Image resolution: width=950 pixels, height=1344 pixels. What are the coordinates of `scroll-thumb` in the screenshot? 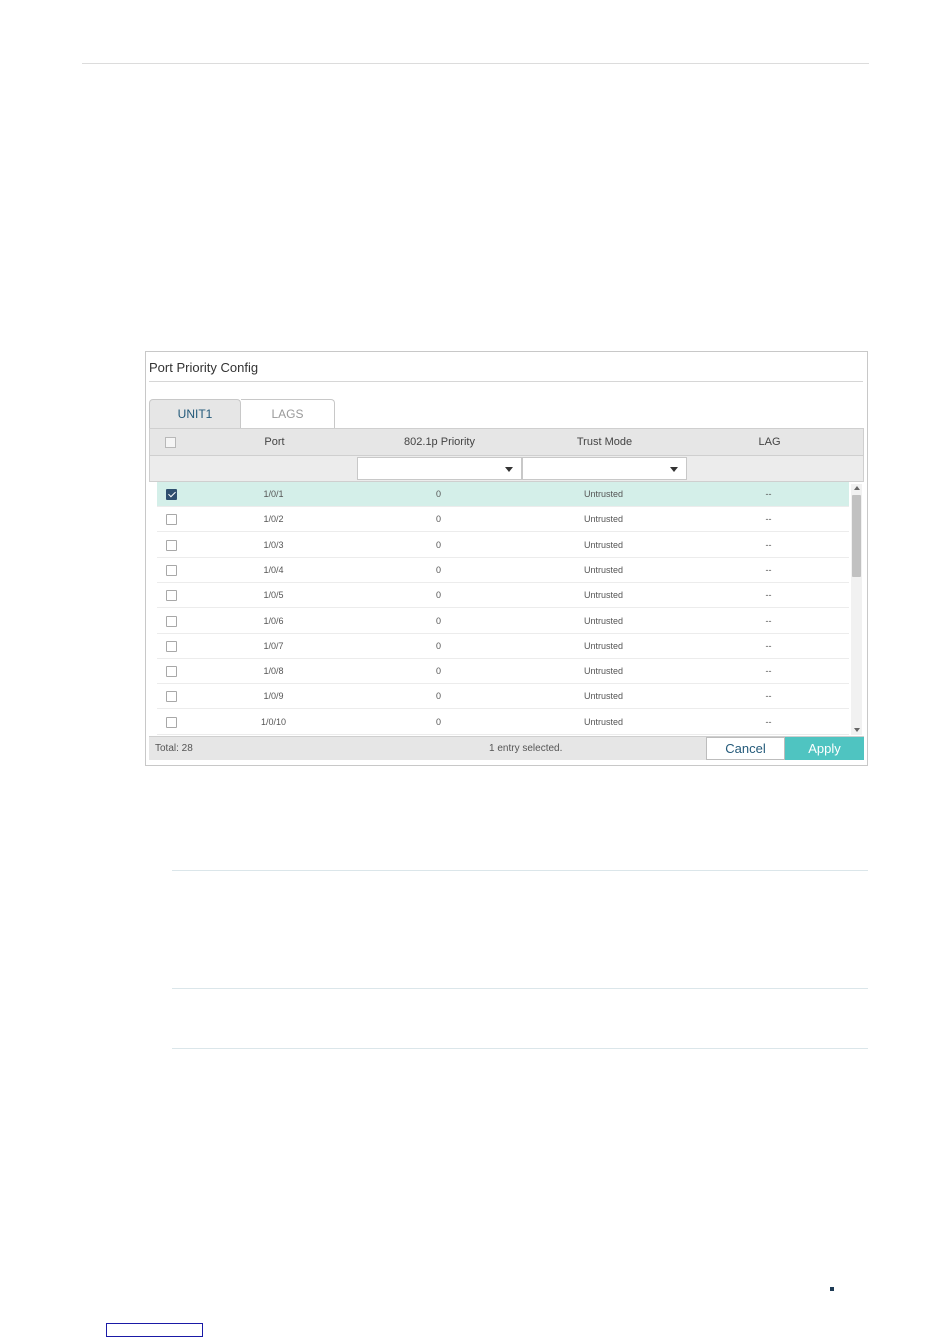 It's located at (856, 536).